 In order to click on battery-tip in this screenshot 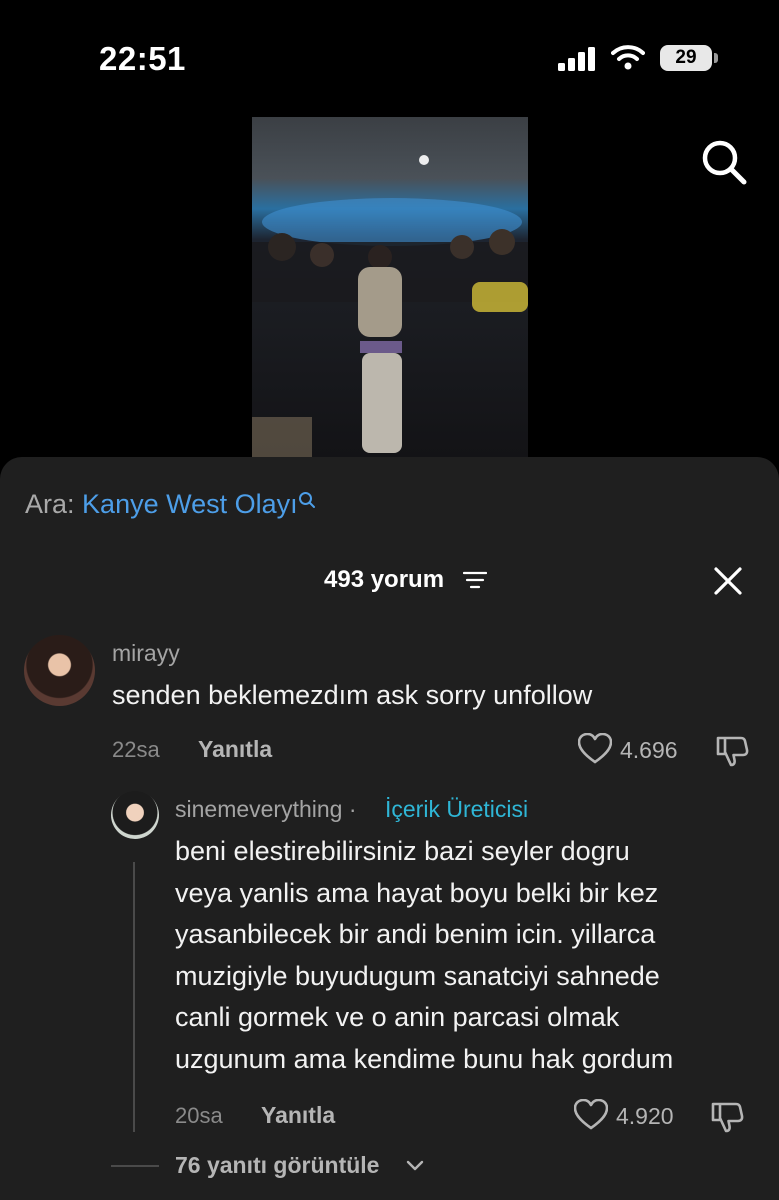, I will do `click(716, 58)`.